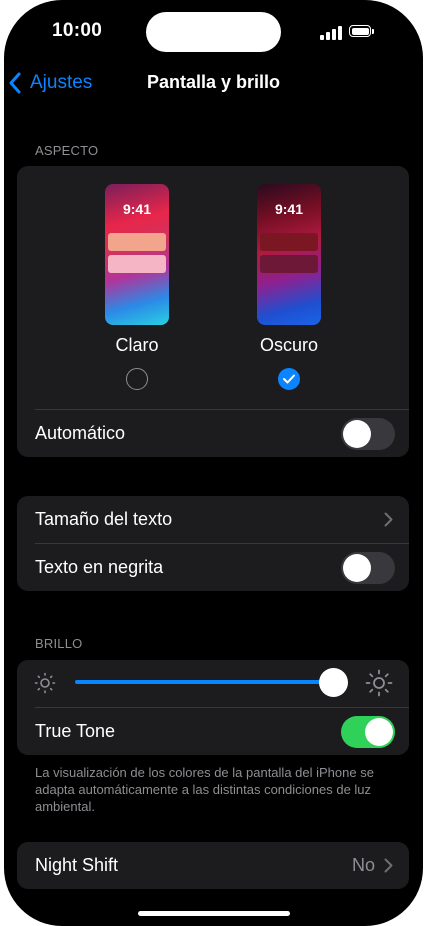  Describe the element at coordinates (363, 865) in the screenshot. I see `night-shift-value: No` at that location.